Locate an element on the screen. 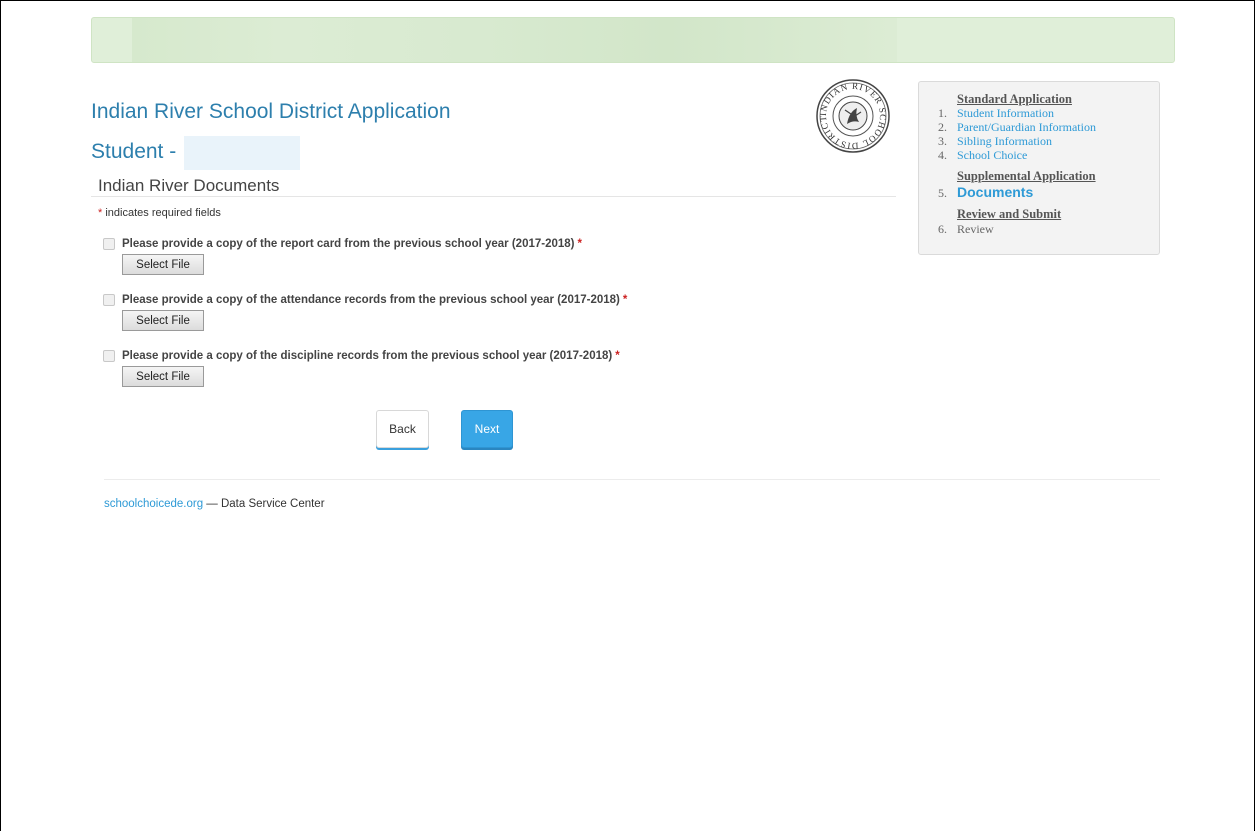  top-banner is located at coordinates (633, 40).